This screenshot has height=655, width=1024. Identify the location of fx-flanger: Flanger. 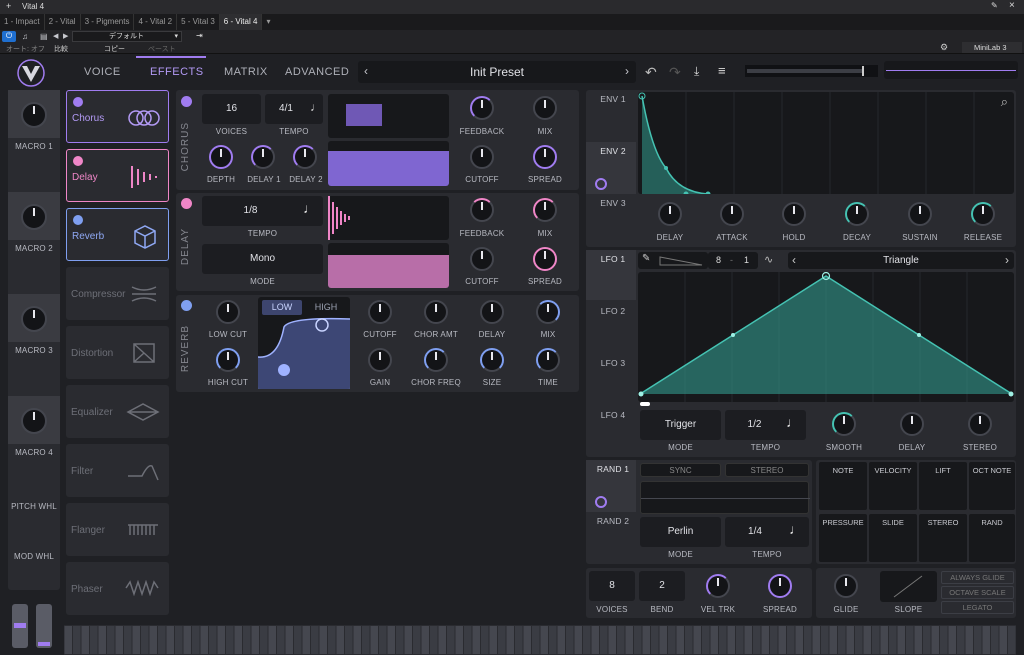
(117, 529).